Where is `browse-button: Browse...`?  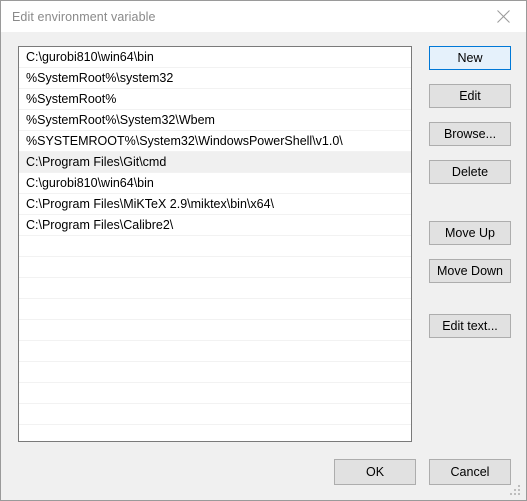 browse-button: Browse... is located at coordinates (470, 134).